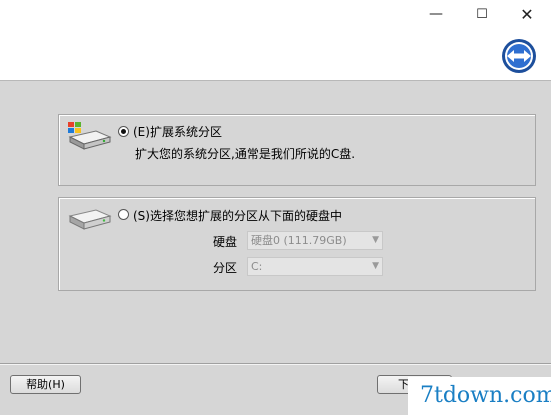 This screenshot has width=551, height=415. What do you see at coordinates (90, 219) in the screenshot?
I see `disk-icon` at bounding box center [90, 219].